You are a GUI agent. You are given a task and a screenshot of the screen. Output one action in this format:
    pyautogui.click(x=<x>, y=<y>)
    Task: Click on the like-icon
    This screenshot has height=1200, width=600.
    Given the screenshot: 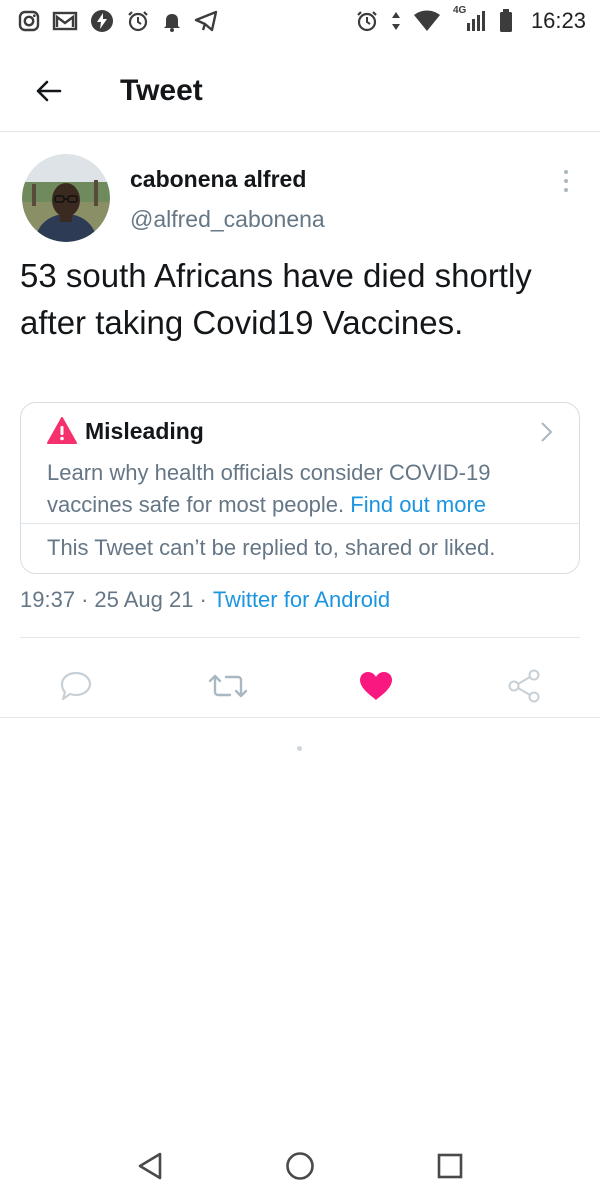 What is the action you would take?
    pyautogui.click(x=376, y=686)
    